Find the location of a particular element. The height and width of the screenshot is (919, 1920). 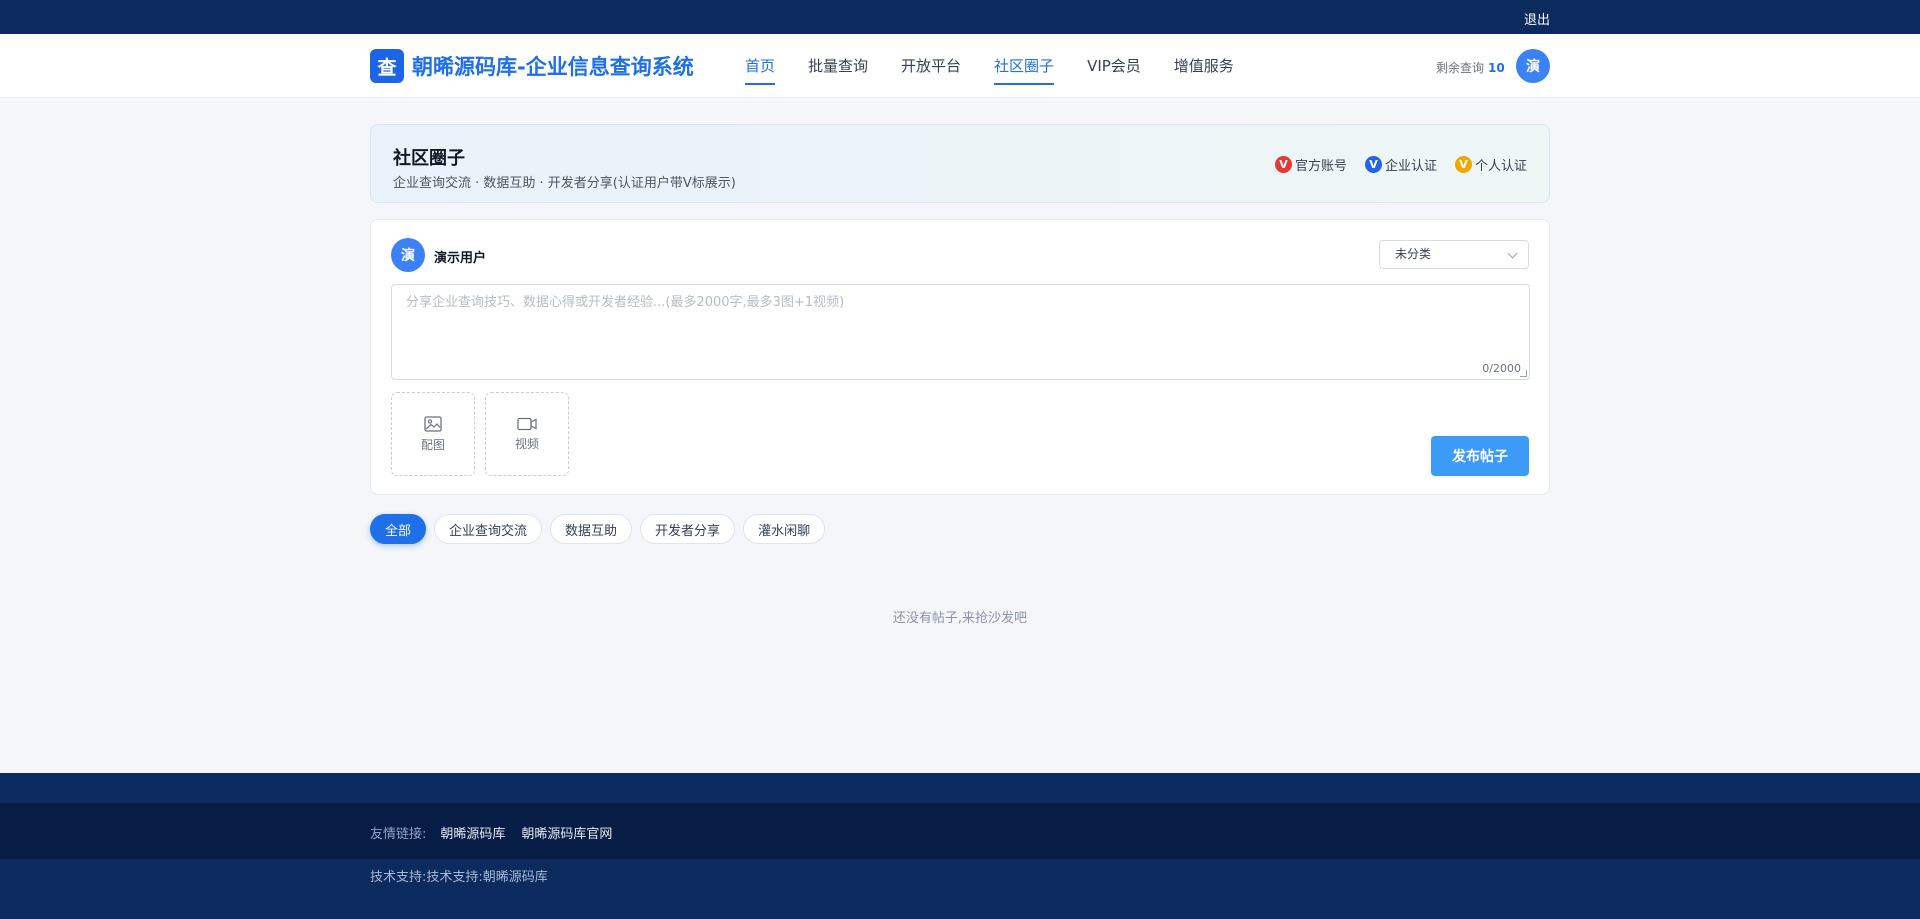

enterprise-v-icon: V is located at coordinates (1373, 164).